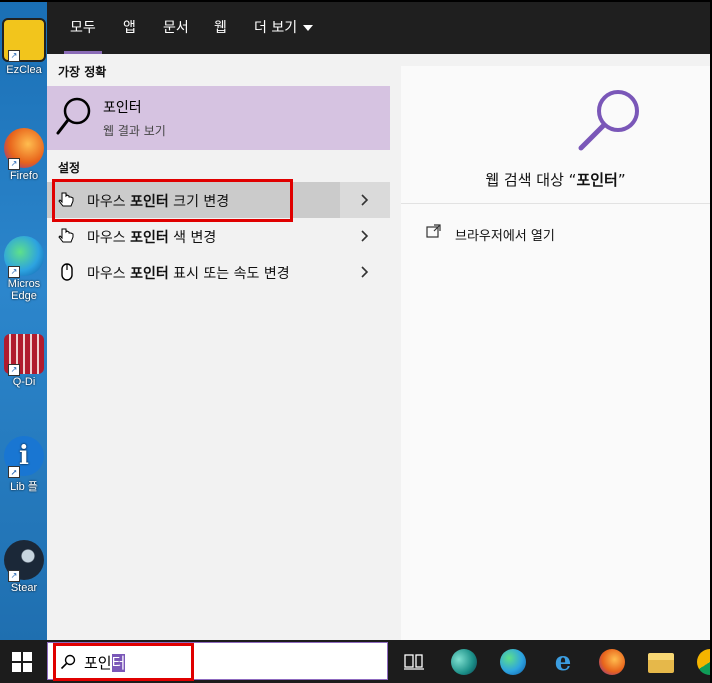 This screenshot has height=683, width=712. What do you see at coordinates (284, 28) in the screenshot?
I see `tab-more: 더 보기` at bounding box center [284, 28].